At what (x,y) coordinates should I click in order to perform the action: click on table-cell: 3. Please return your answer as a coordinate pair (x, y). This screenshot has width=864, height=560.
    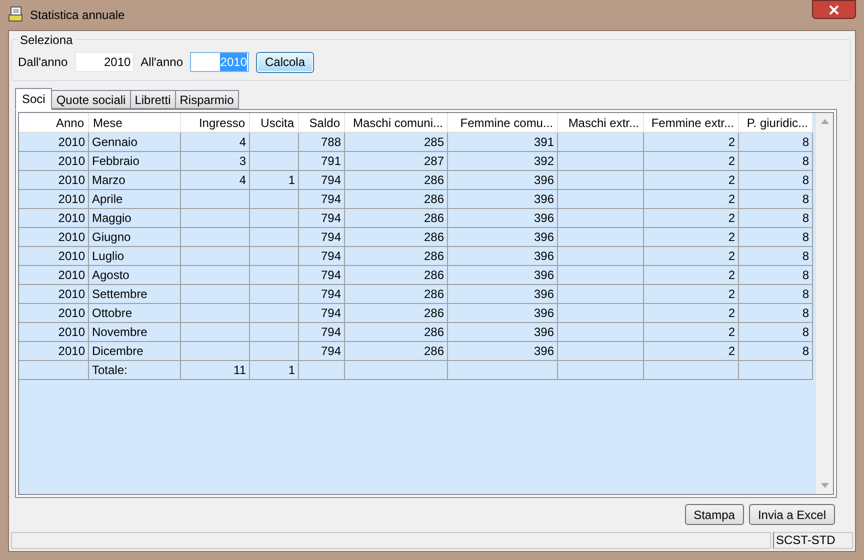
    Looking at the image, I should click on (215, 161).